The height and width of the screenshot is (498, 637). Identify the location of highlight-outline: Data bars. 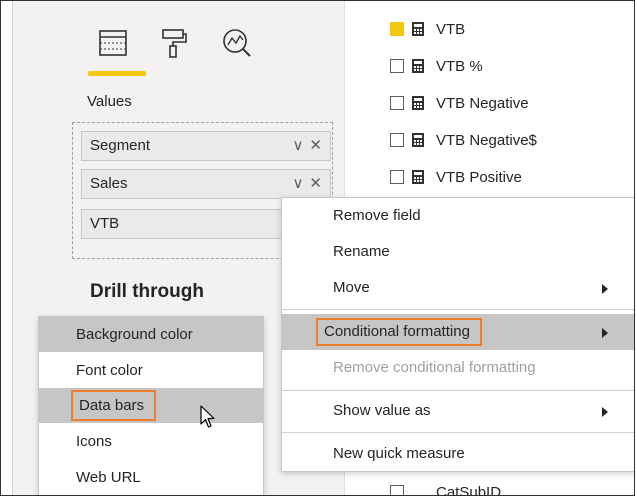
(114, 405).